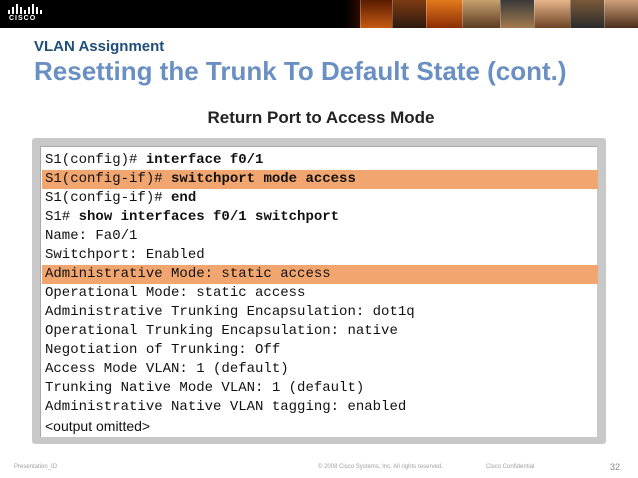 This screenshot has height=478, width=638. I want to click on cli-command: show interfaces f0/1 switchport, so click(209, 217).